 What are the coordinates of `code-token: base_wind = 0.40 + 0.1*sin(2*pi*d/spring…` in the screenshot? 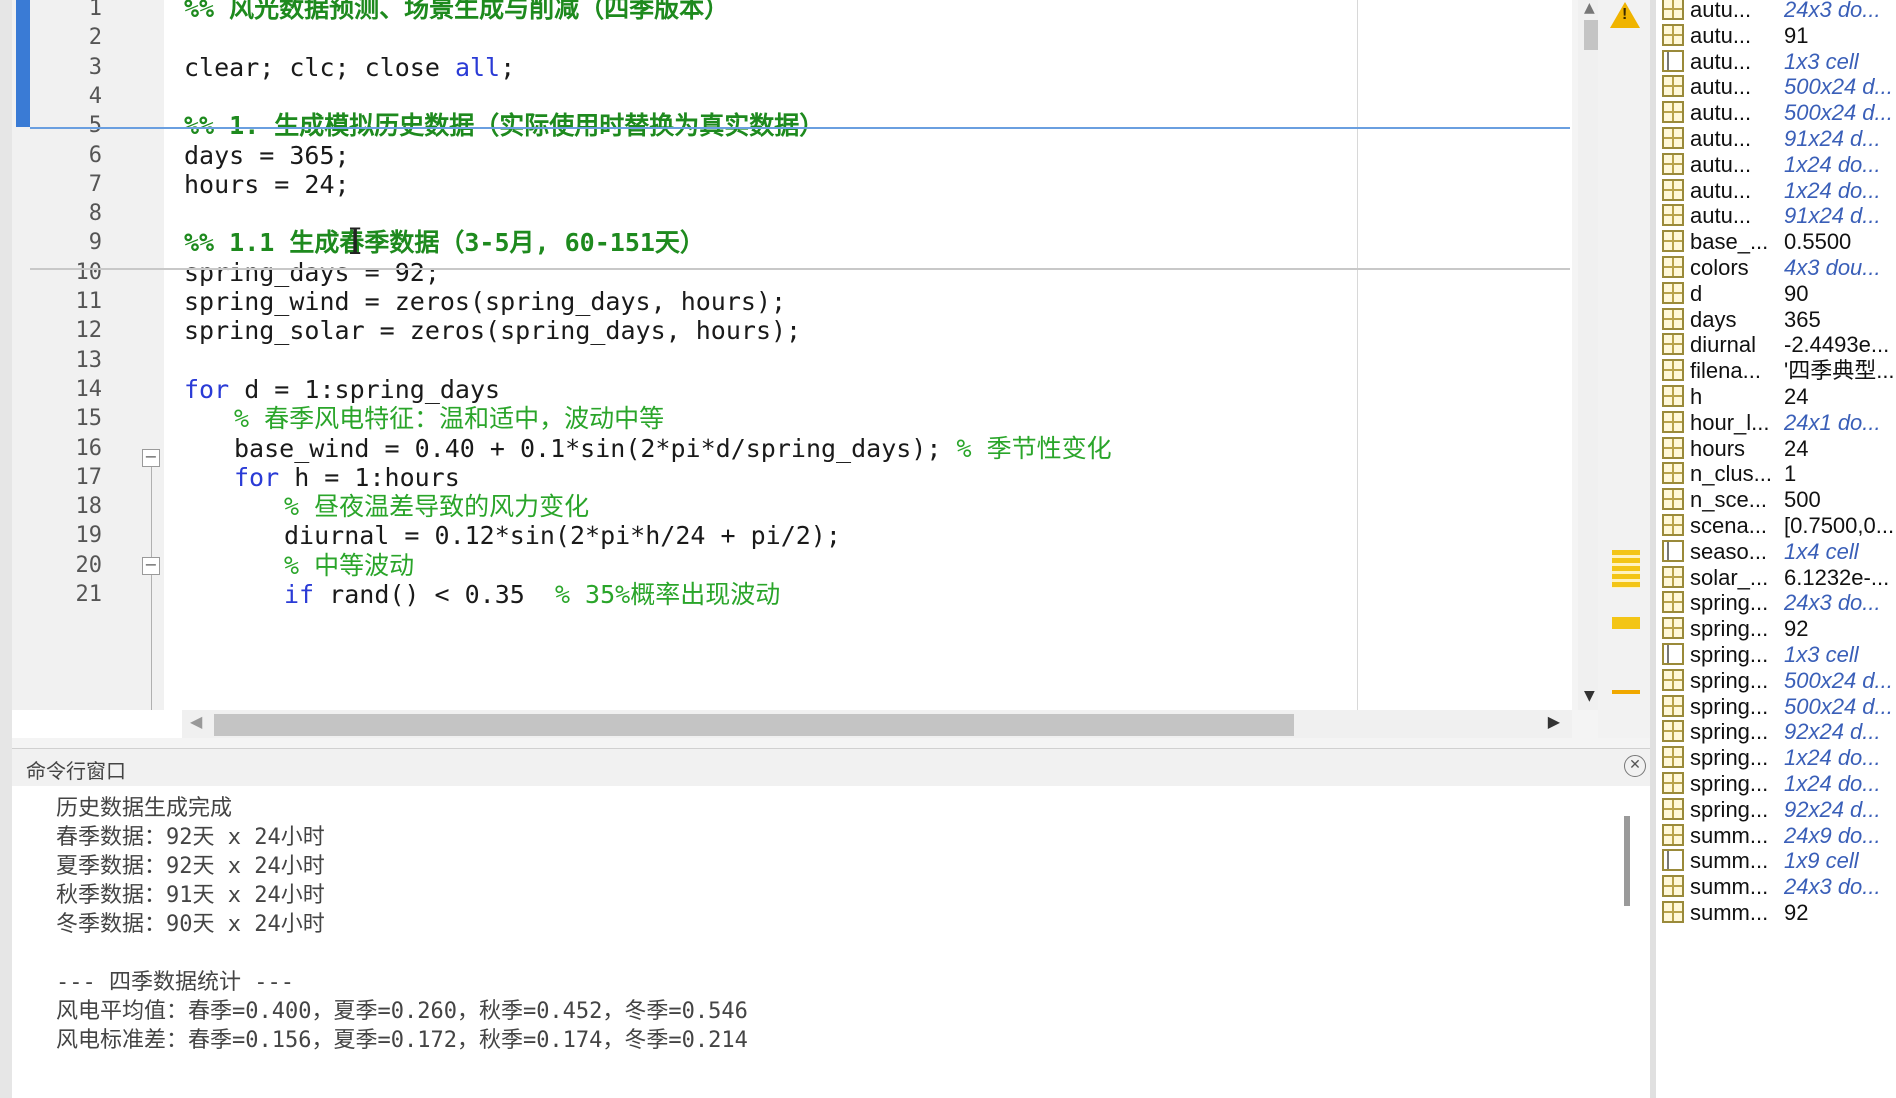 It's located at (595, 448).